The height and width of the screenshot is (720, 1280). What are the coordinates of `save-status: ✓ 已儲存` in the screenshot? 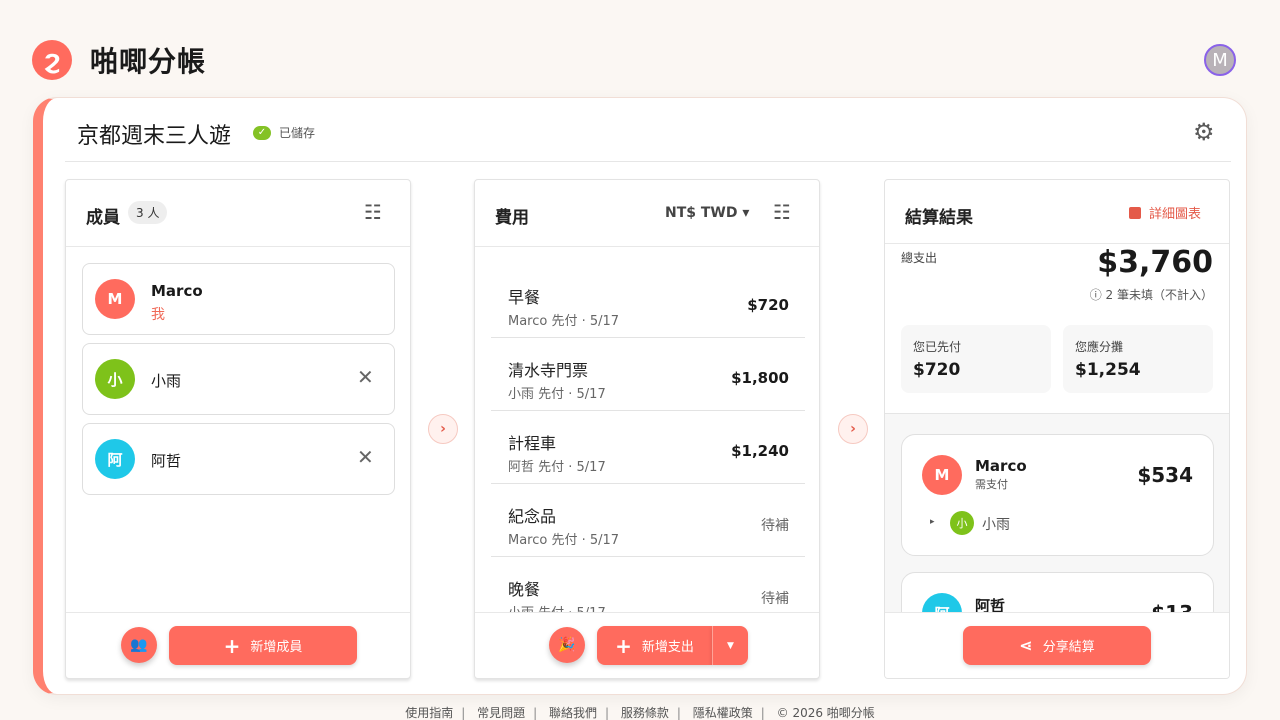 It's located at (284, 132).